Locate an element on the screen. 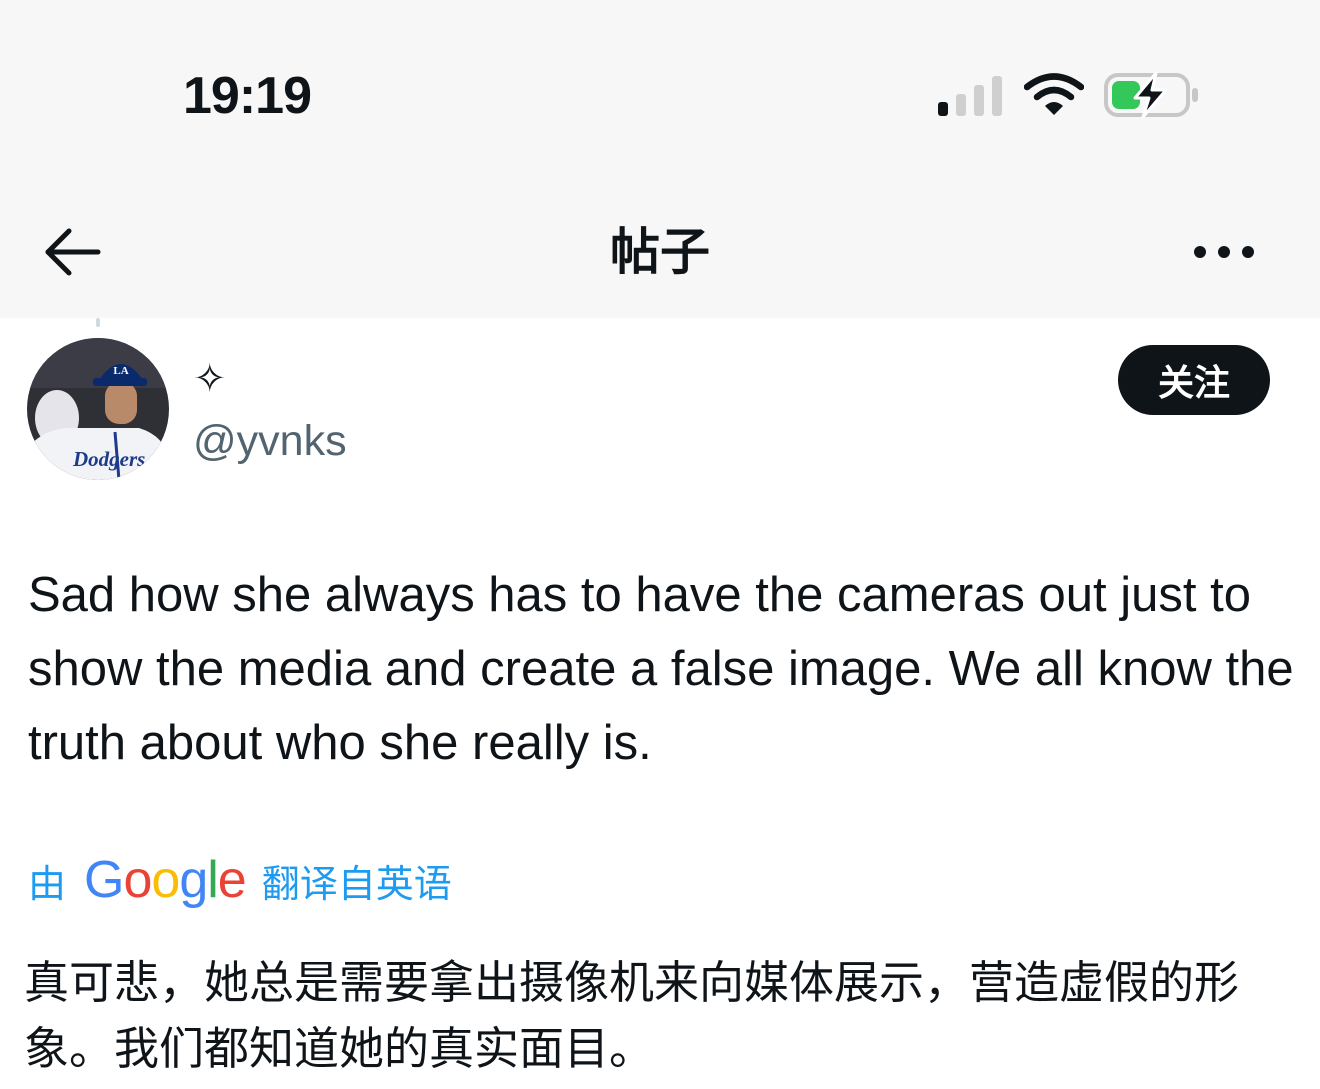  more-options-icon is located at coordinates (1224, 252).